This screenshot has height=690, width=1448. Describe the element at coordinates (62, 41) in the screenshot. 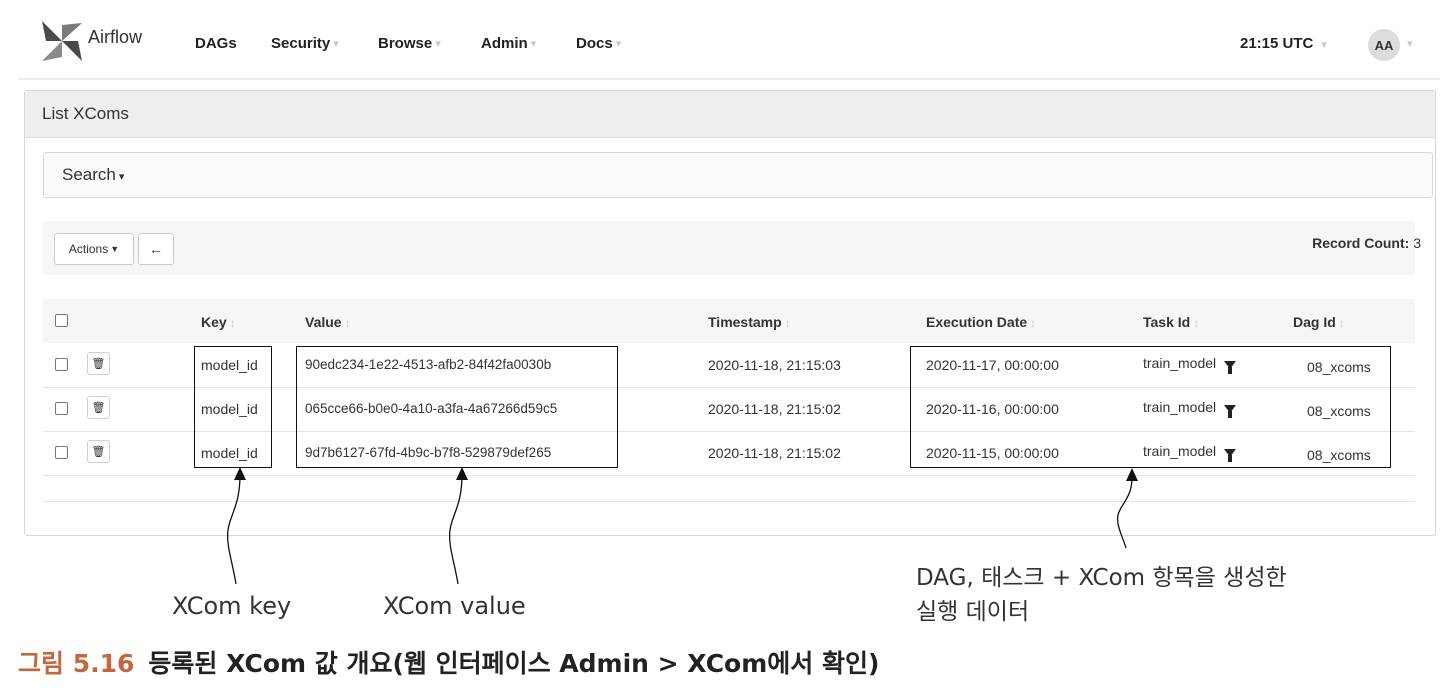

I see `airflow-logo-icon` at that location.